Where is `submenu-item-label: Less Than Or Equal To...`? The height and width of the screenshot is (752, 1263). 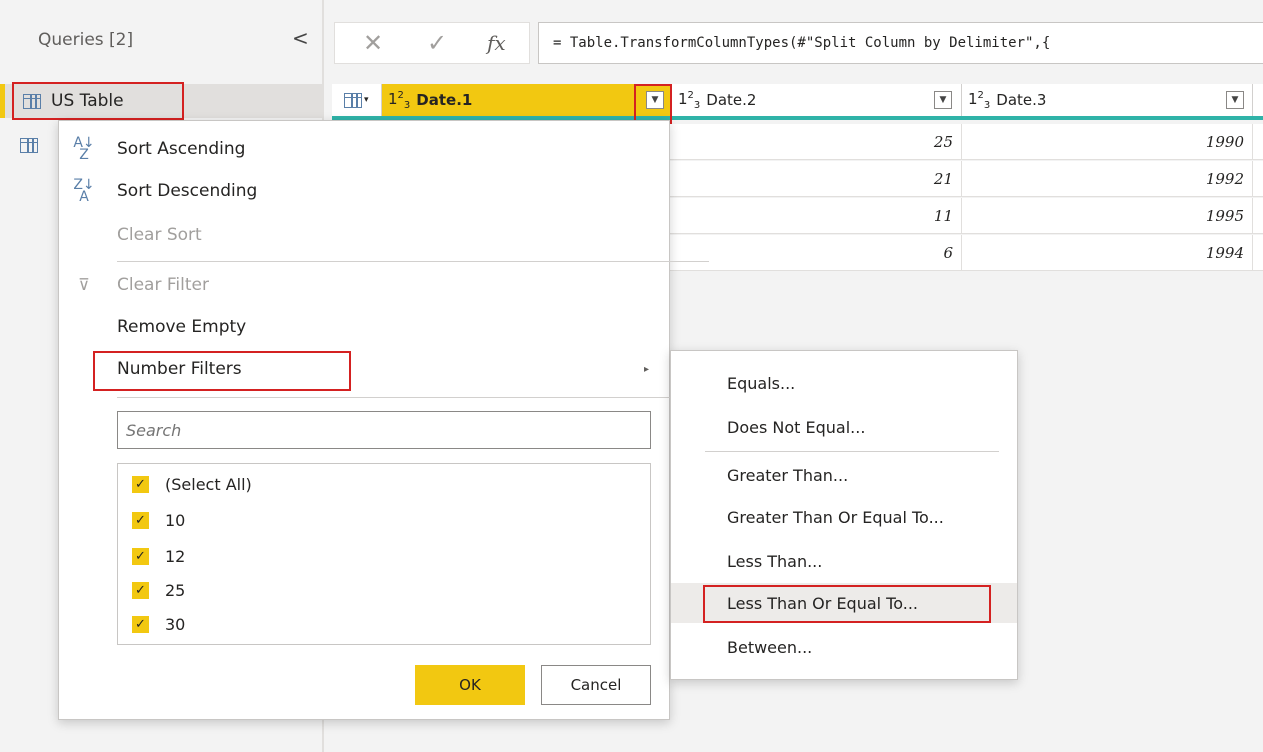
submenu-item-label: Less Than Or Equal To... is located at coordinates (822, 603).